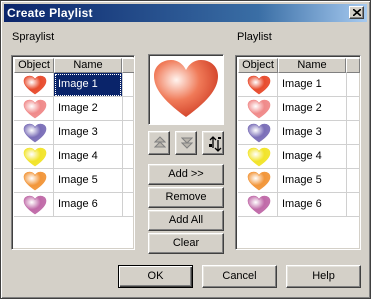  Describe the element at coordinates (186, 243) in the screenshot. I see `clear-button: Clear` at that location.